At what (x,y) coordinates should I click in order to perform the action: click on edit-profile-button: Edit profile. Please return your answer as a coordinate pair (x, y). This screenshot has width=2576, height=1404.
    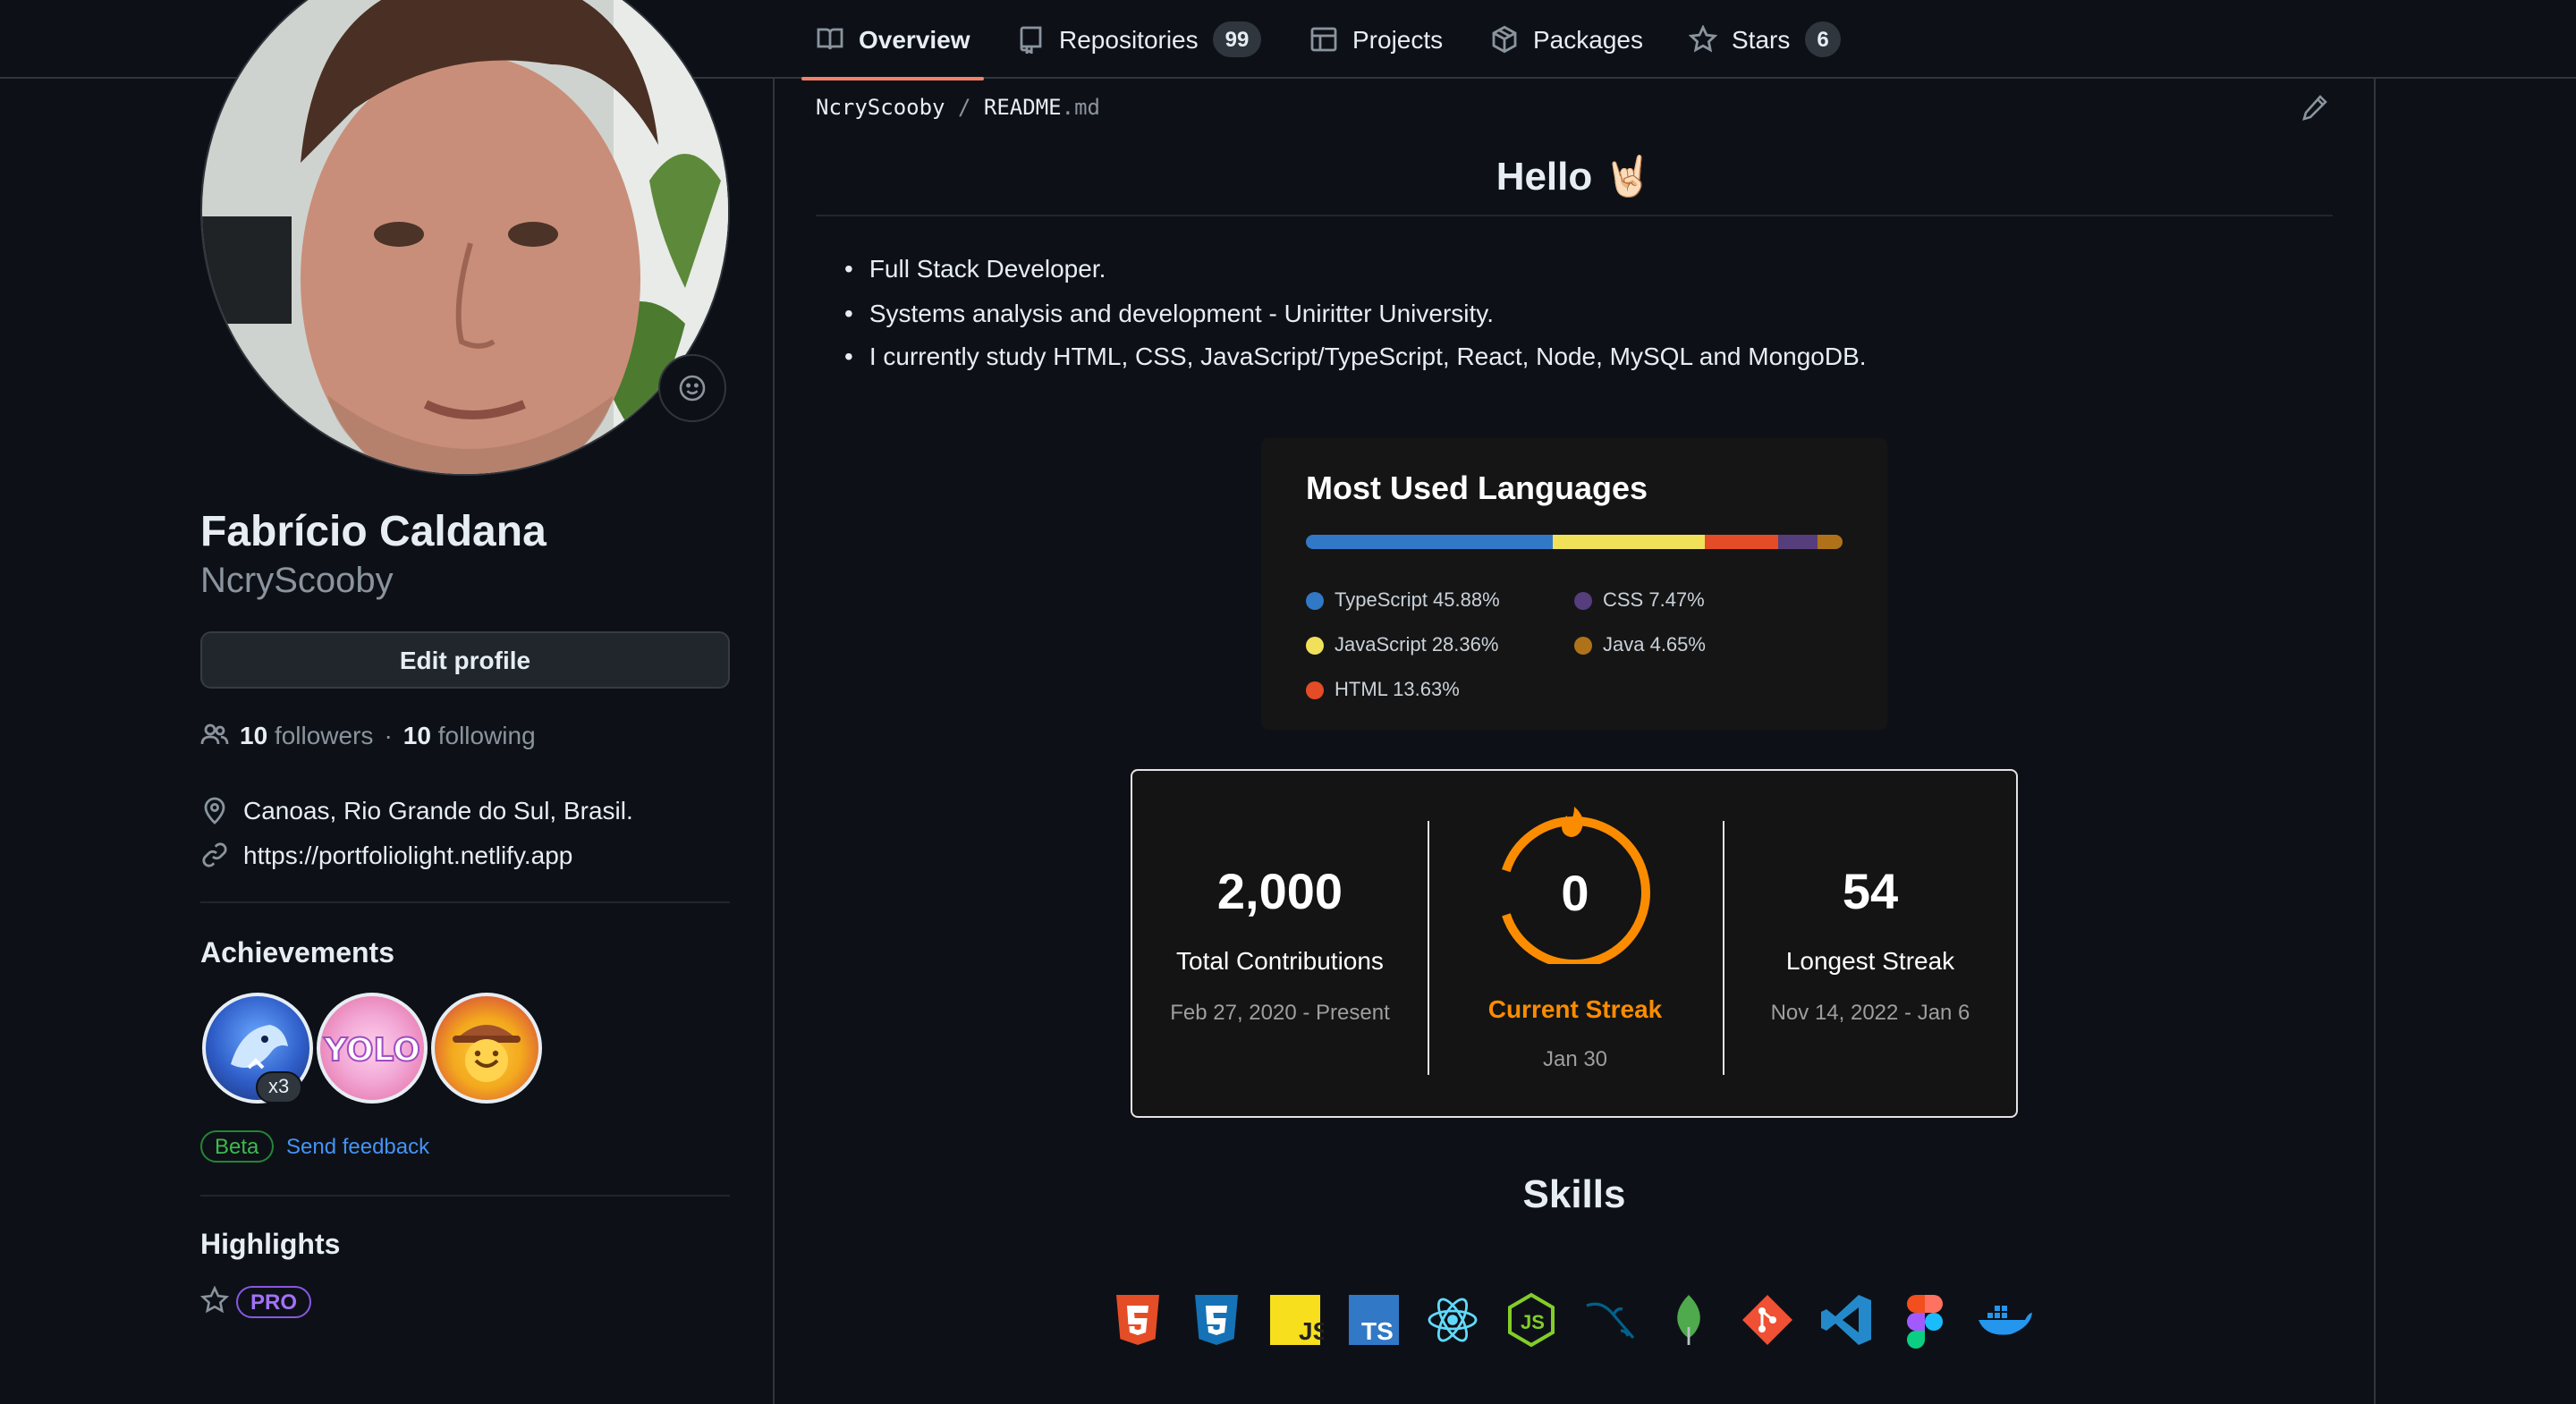
    Looking at the image, I should click on (465, 660).